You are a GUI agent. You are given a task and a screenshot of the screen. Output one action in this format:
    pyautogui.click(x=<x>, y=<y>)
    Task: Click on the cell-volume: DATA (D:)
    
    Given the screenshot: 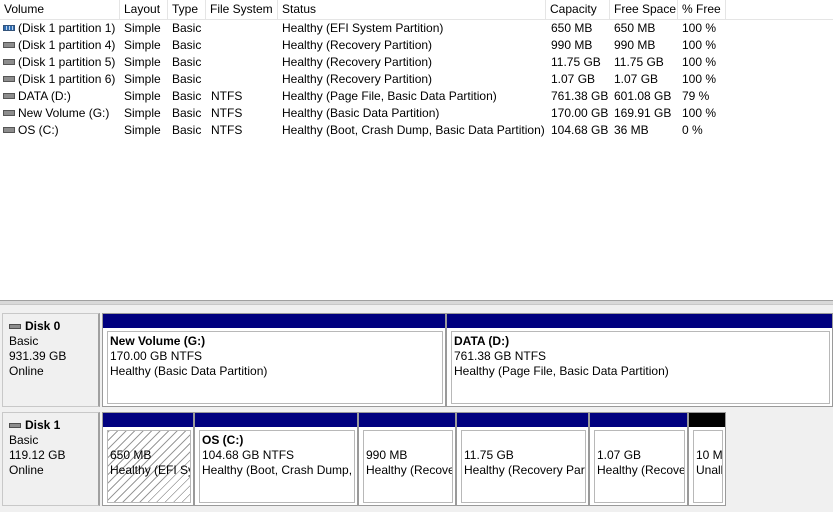 What is the action you would take?
    pyautogui.click(x=44, y=96)
    